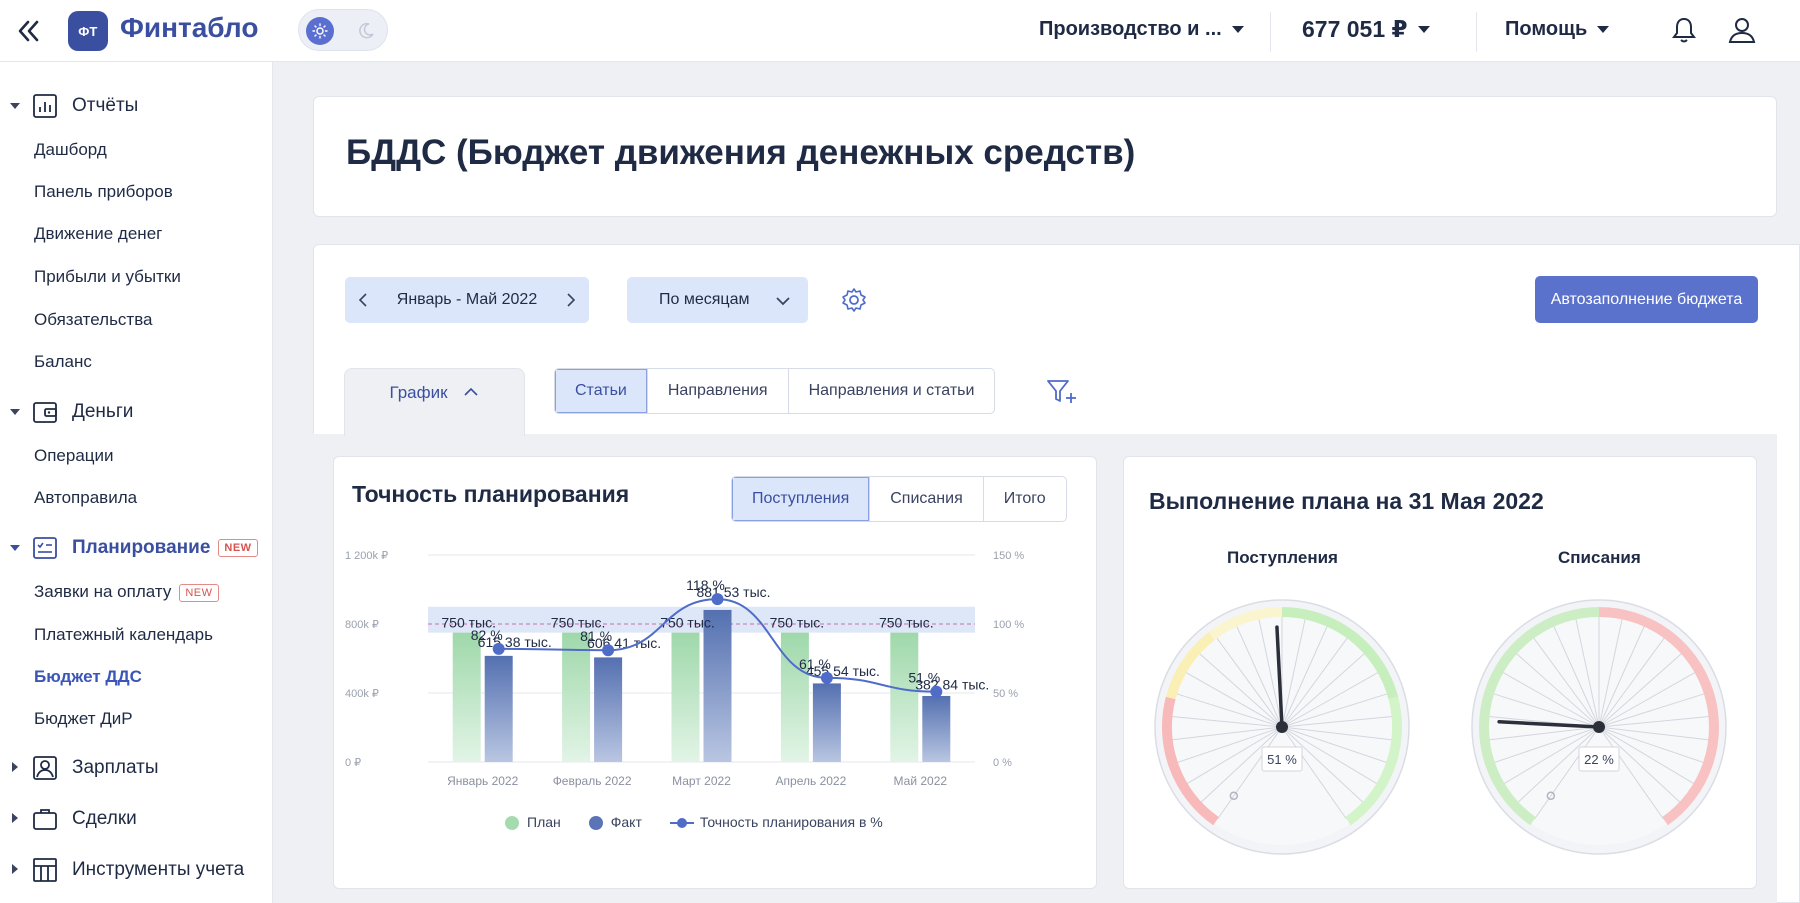  Describe the element at coordinates (921, 781) in the screenshot. I see `x-tick-label: Май 2022` at that location.